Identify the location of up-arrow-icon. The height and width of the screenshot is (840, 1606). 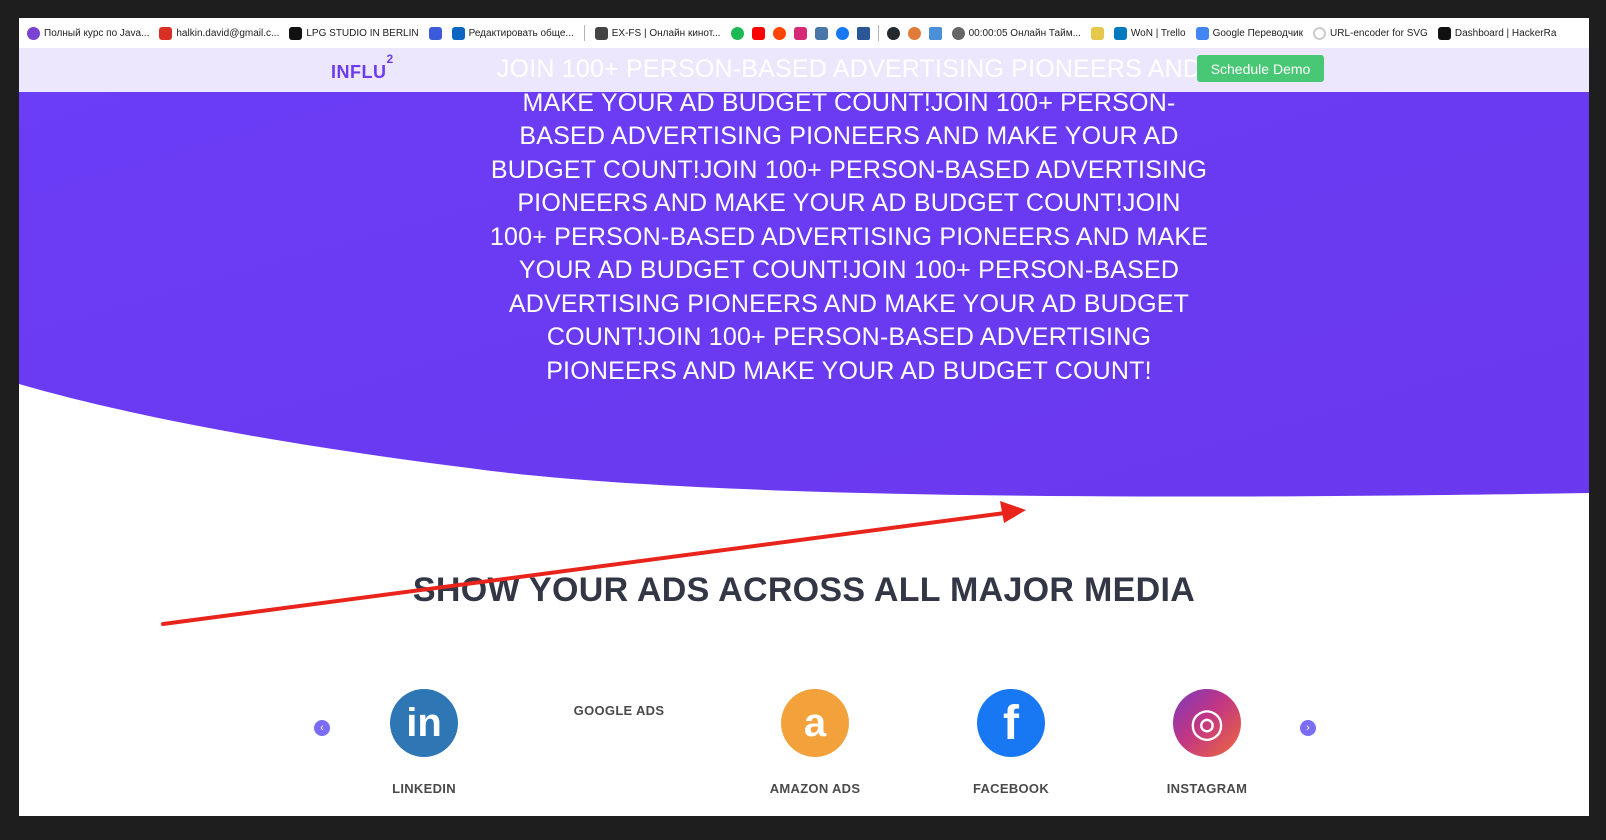
(601, 33).